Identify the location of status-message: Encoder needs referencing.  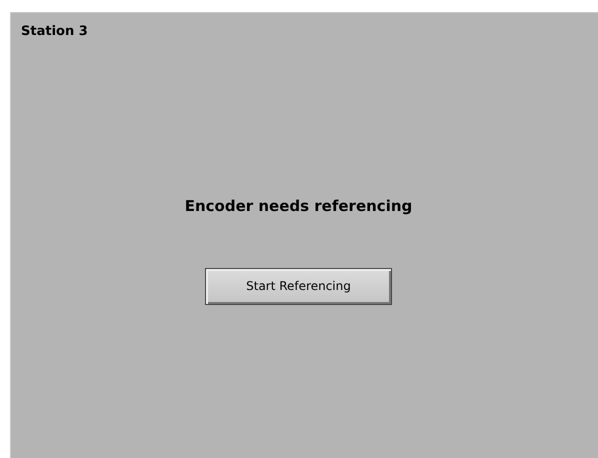
(298, 206).